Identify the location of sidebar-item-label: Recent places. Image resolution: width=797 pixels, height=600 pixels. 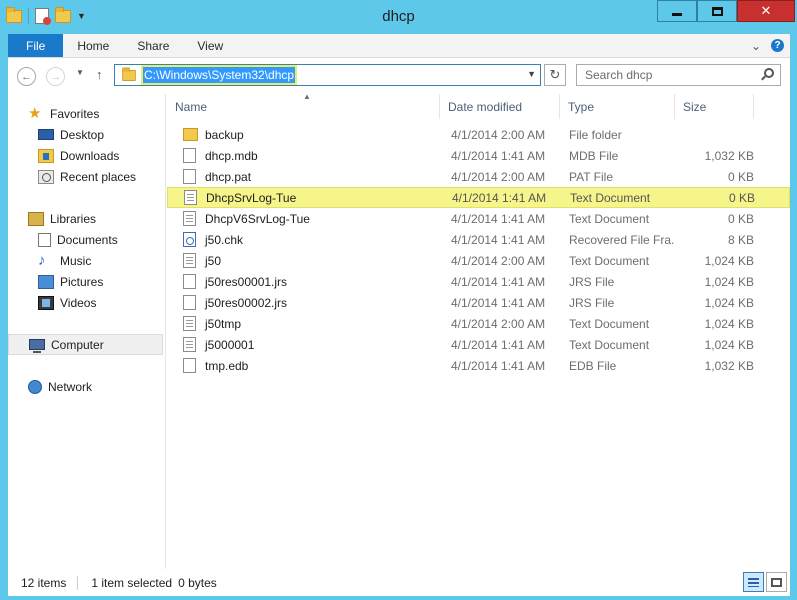
(98, 176).